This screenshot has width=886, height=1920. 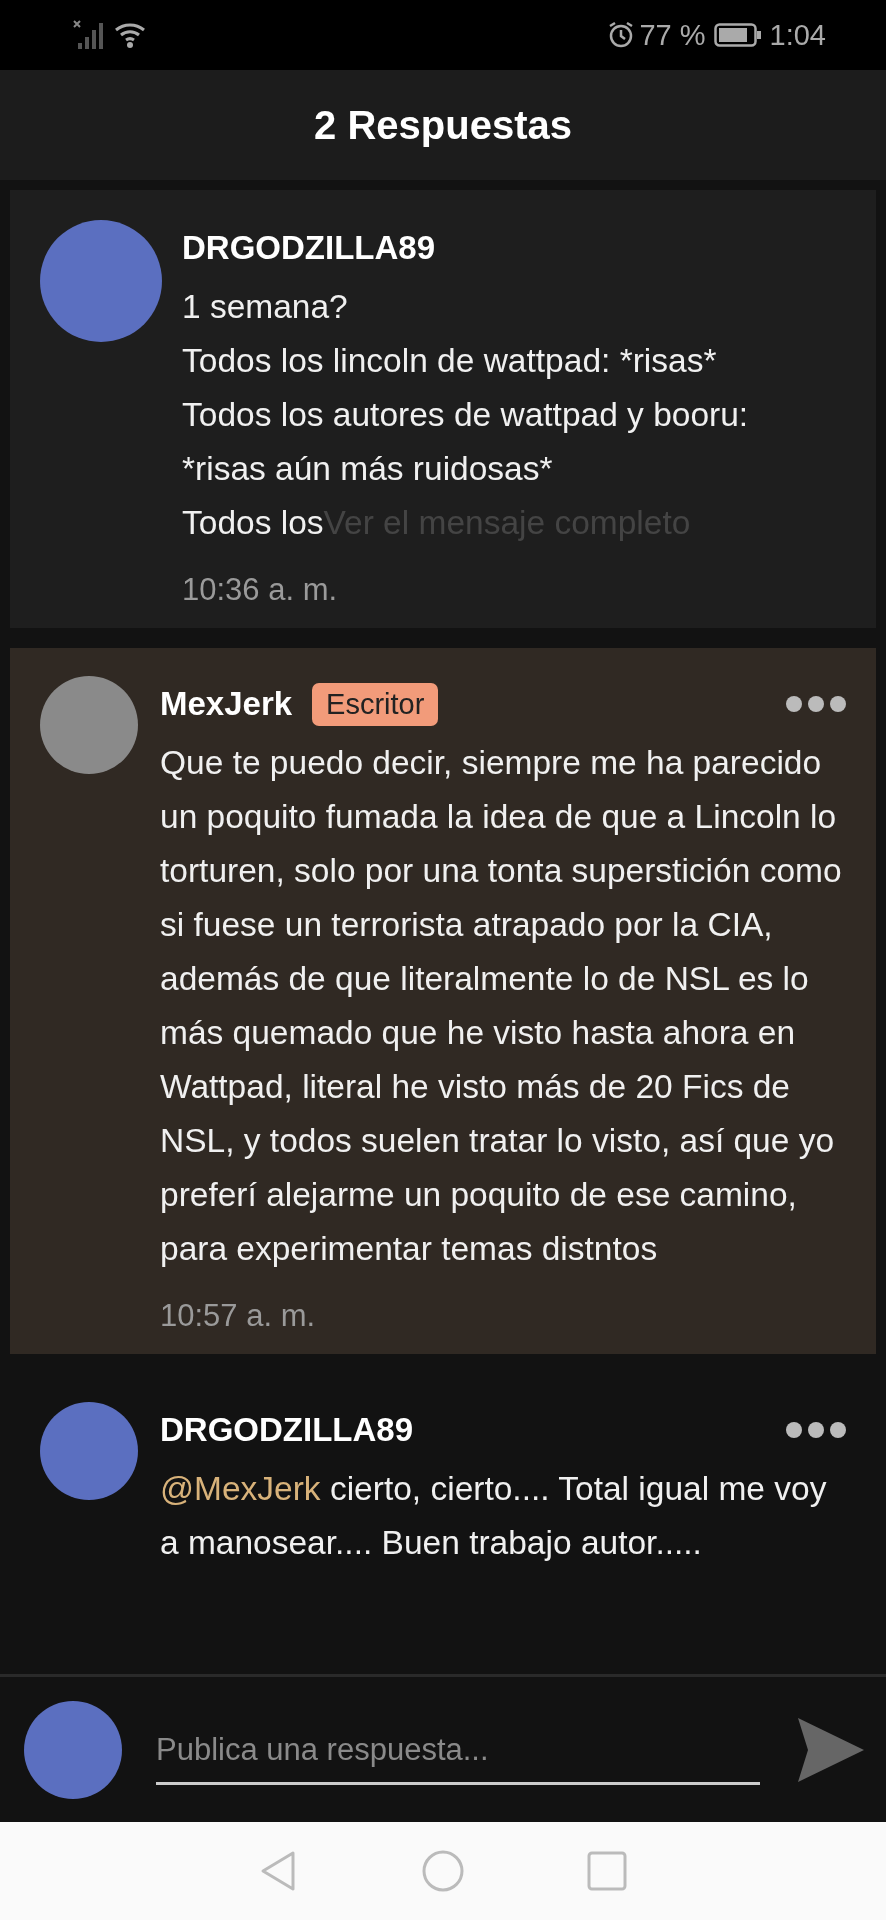 What do you see at coordinates (443, 1871) in the screenshot?
I see `home-button` at bounding box center [443, 1871].